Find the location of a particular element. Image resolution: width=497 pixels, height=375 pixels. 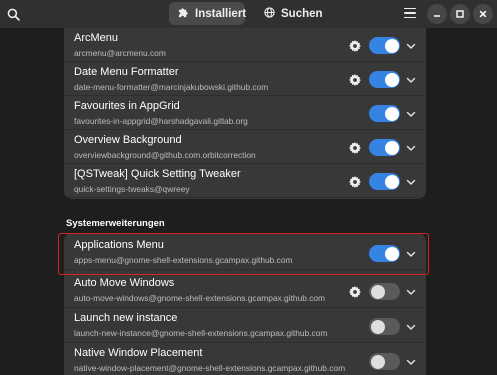

extension-id: arcmenu@arcmenu.com is located at coordinates (120, 53).